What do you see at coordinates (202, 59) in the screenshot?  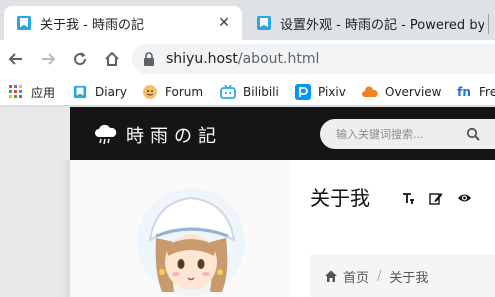 I see `url-host: shiyu.host` at bounding box center [202, 59].